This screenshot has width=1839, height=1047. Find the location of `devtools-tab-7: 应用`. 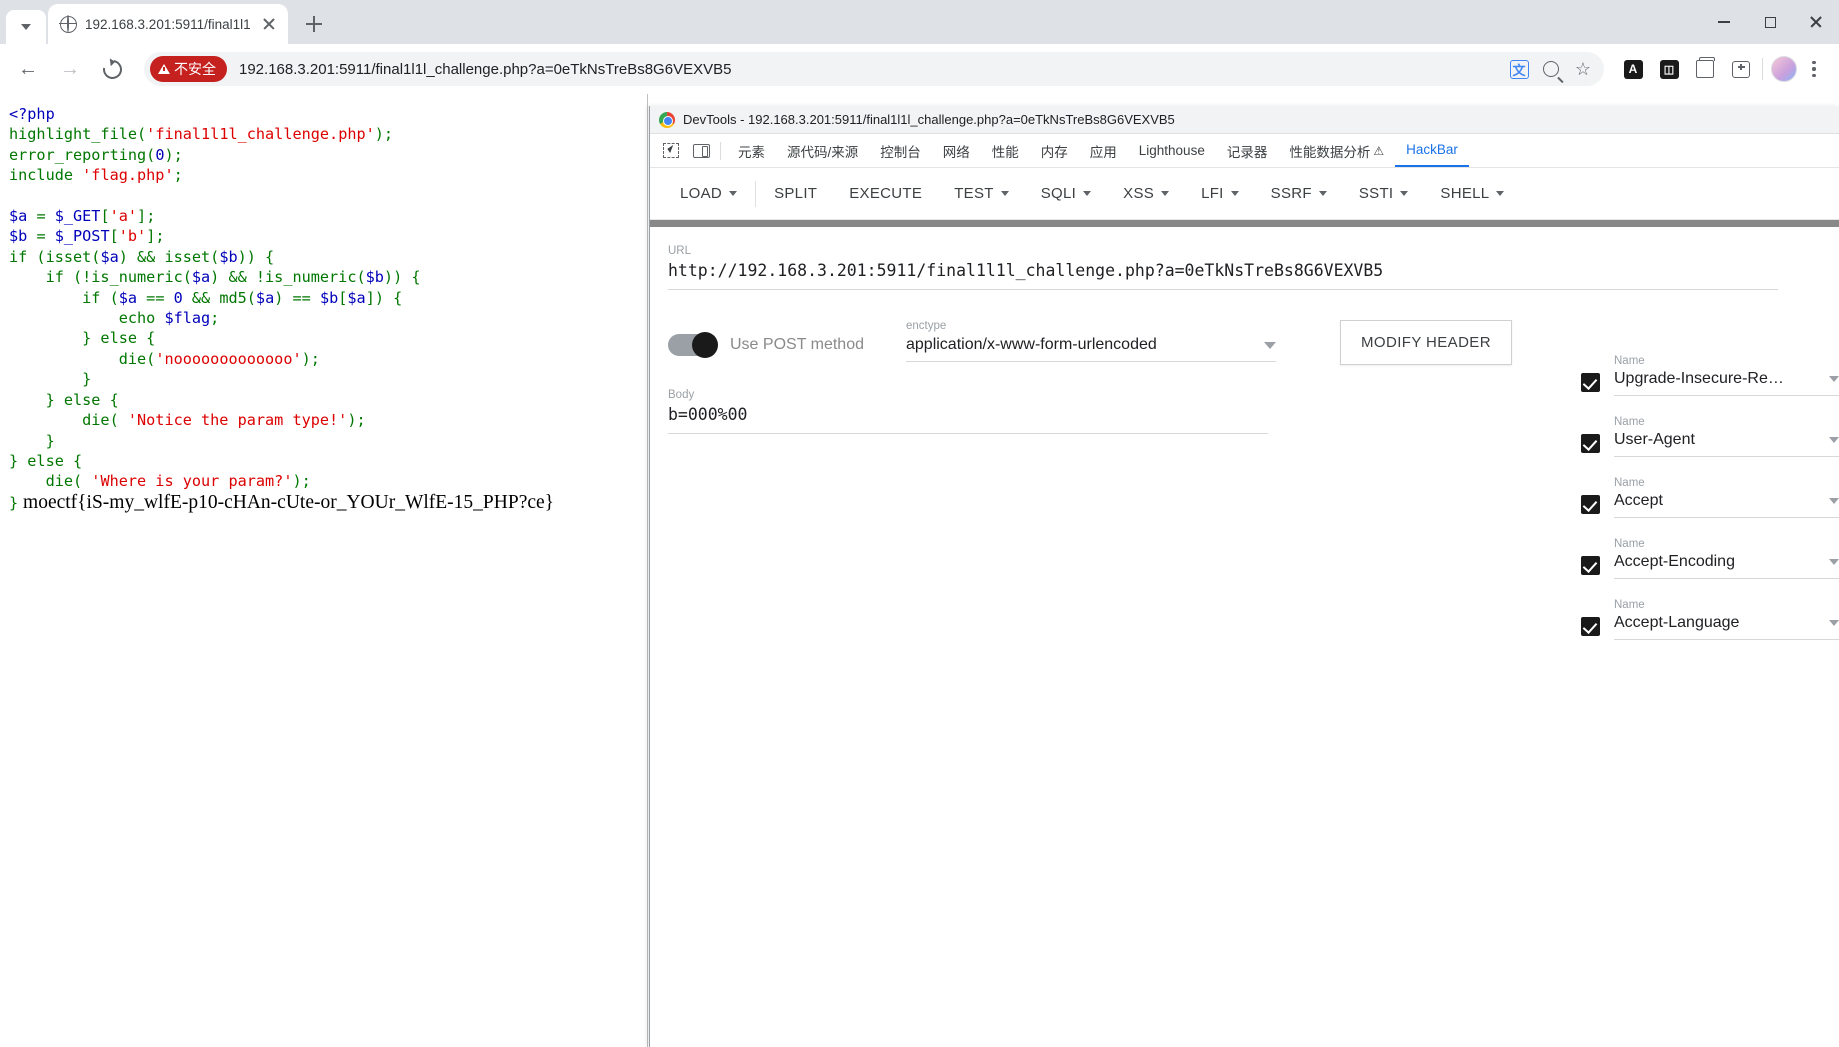

devtools-tab-7: 应用 is located at coordinates (1103, 150).